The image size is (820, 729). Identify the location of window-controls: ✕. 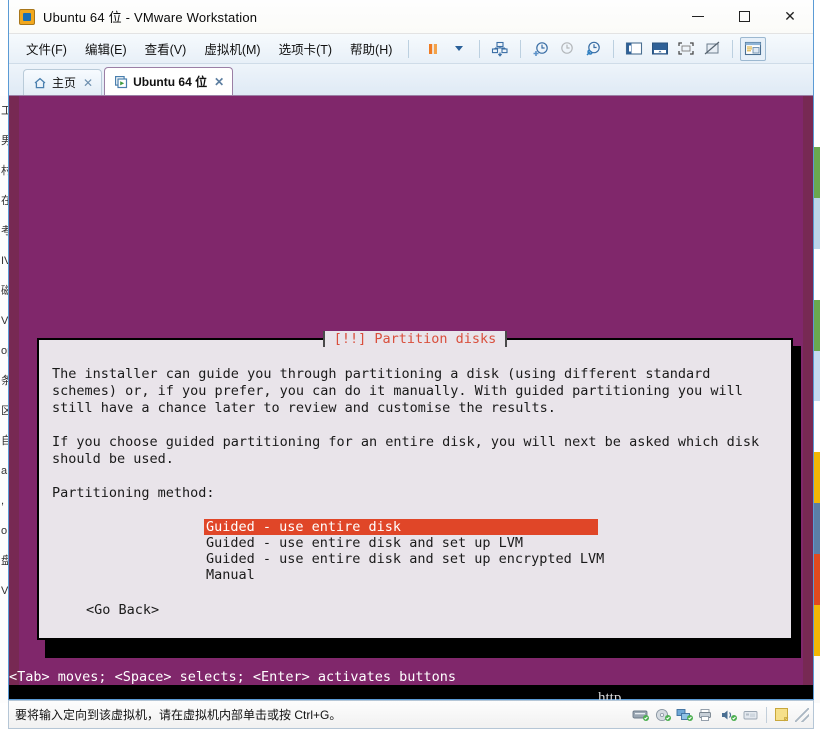
(744, 16).